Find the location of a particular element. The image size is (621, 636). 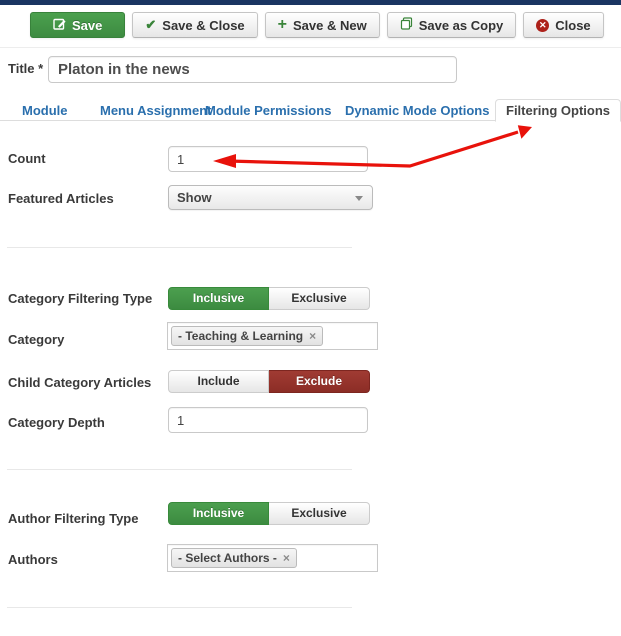

child-category-exclude-button: Exclude is located at coordinates (319, 381).